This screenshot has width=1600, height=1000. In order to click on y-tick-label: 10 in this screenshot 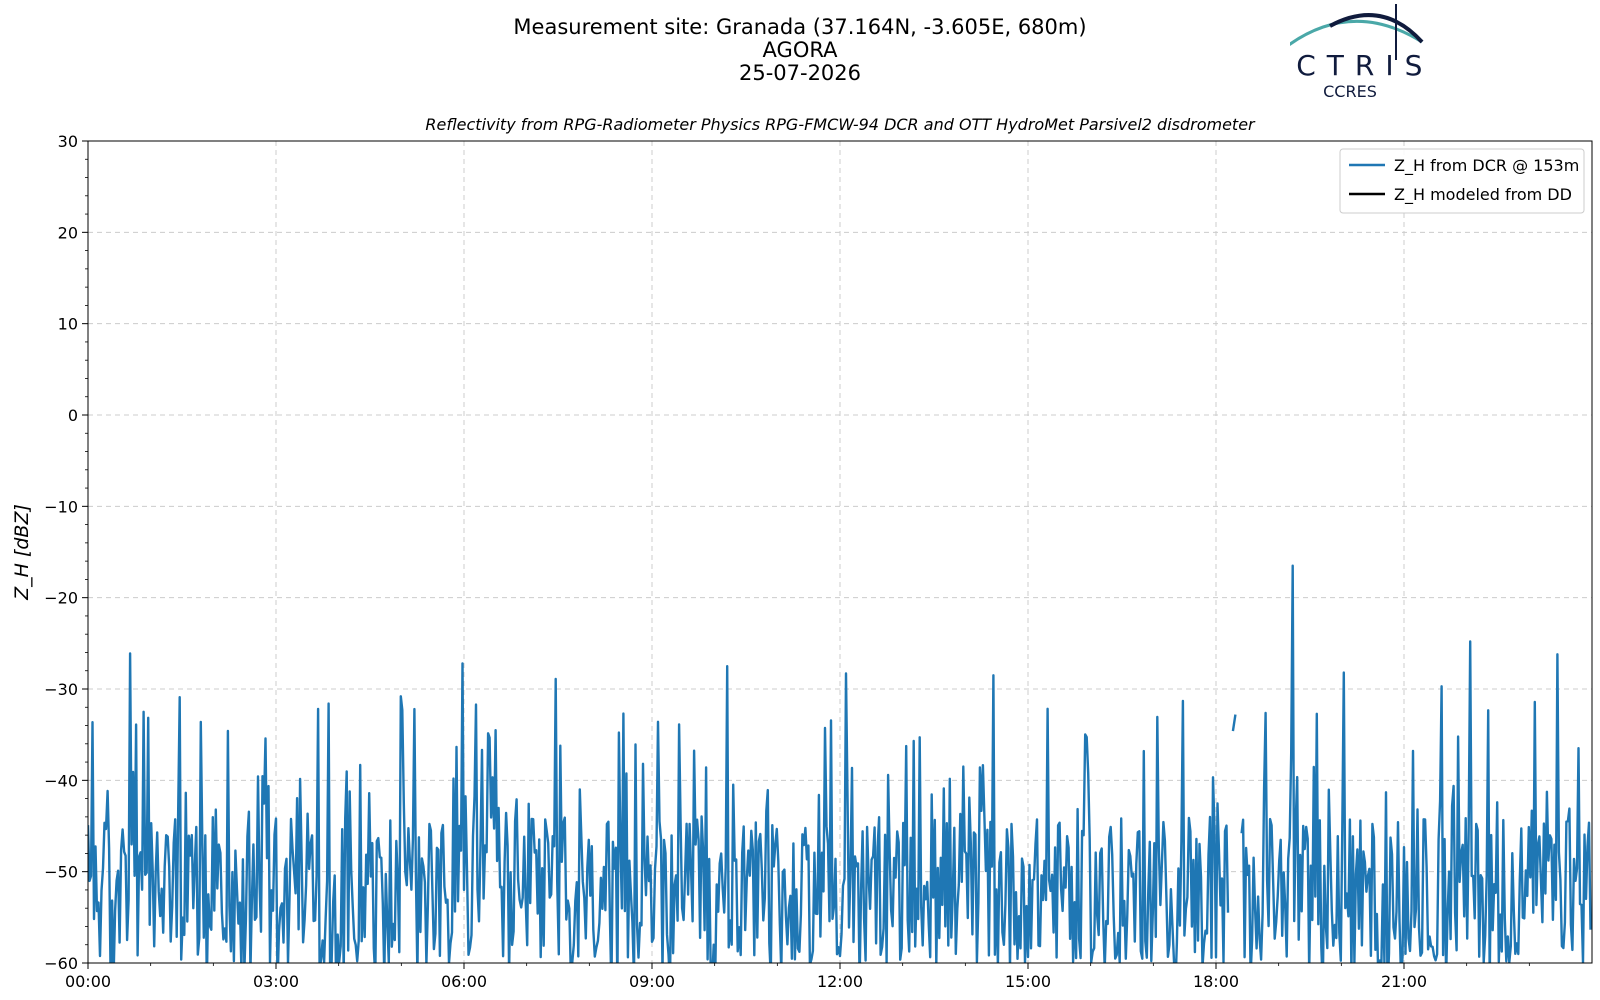, I will do `click(68, 324)`.